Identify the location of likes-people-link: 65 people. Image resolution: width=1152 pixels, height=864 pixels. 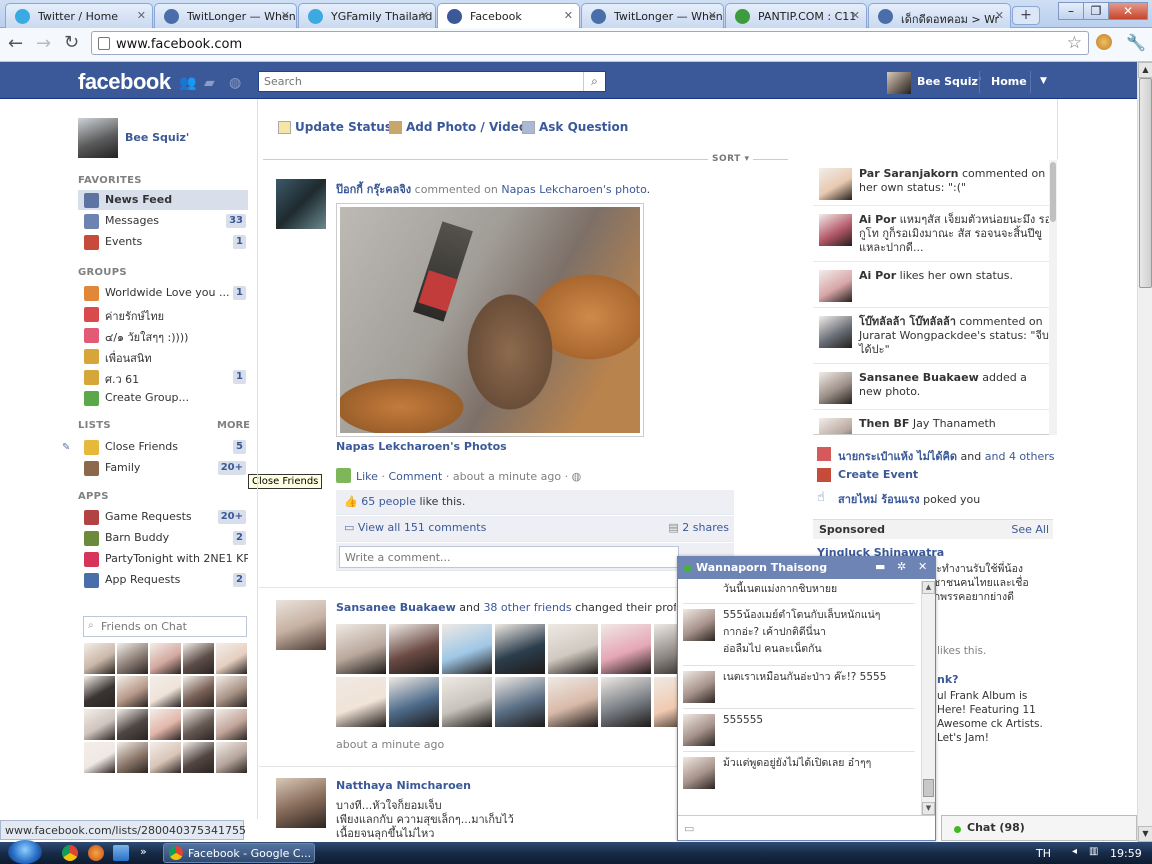
(388, 501).